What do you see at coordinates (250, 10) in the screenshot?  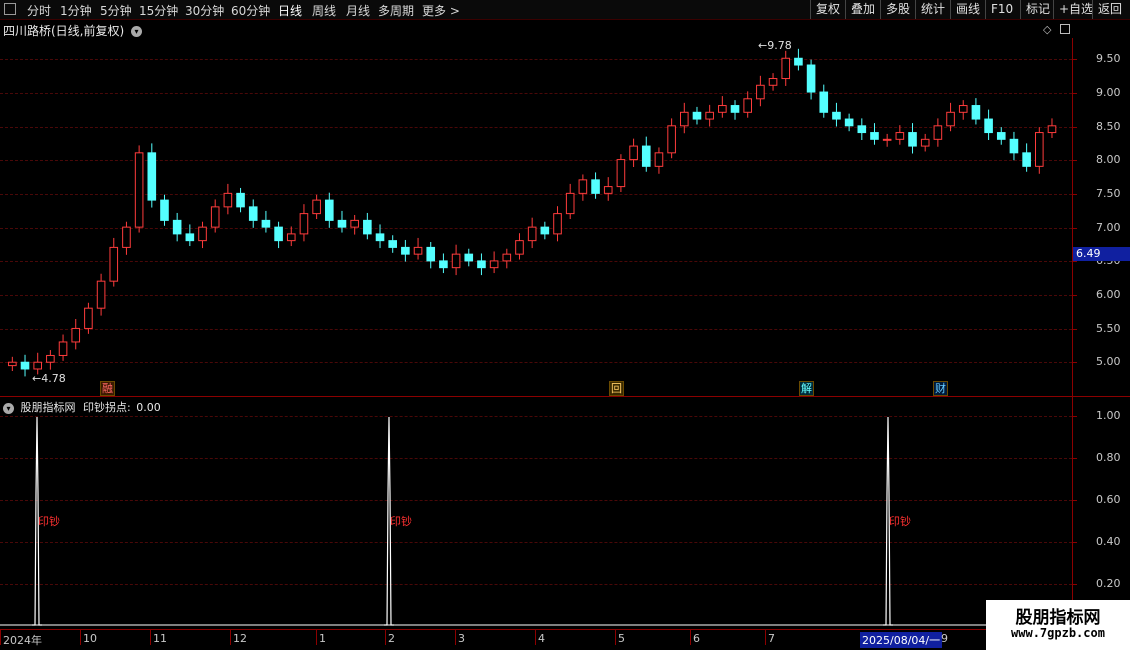 I see `period-tab-60min: 60分钟` at bounding box center [250, 10].